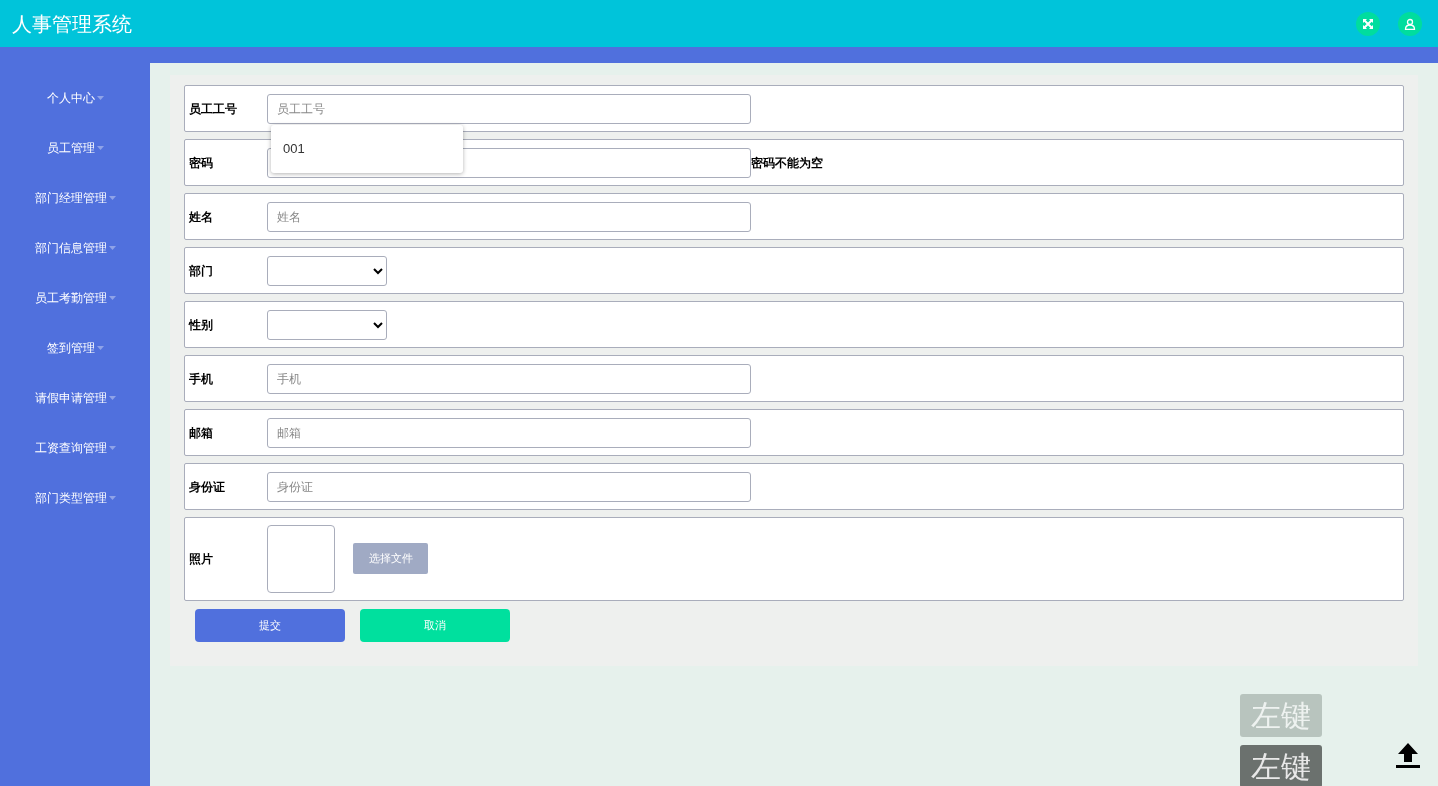 The image size is (1438, 786). I want to click on field-label: 身份证, so click(207, 487).